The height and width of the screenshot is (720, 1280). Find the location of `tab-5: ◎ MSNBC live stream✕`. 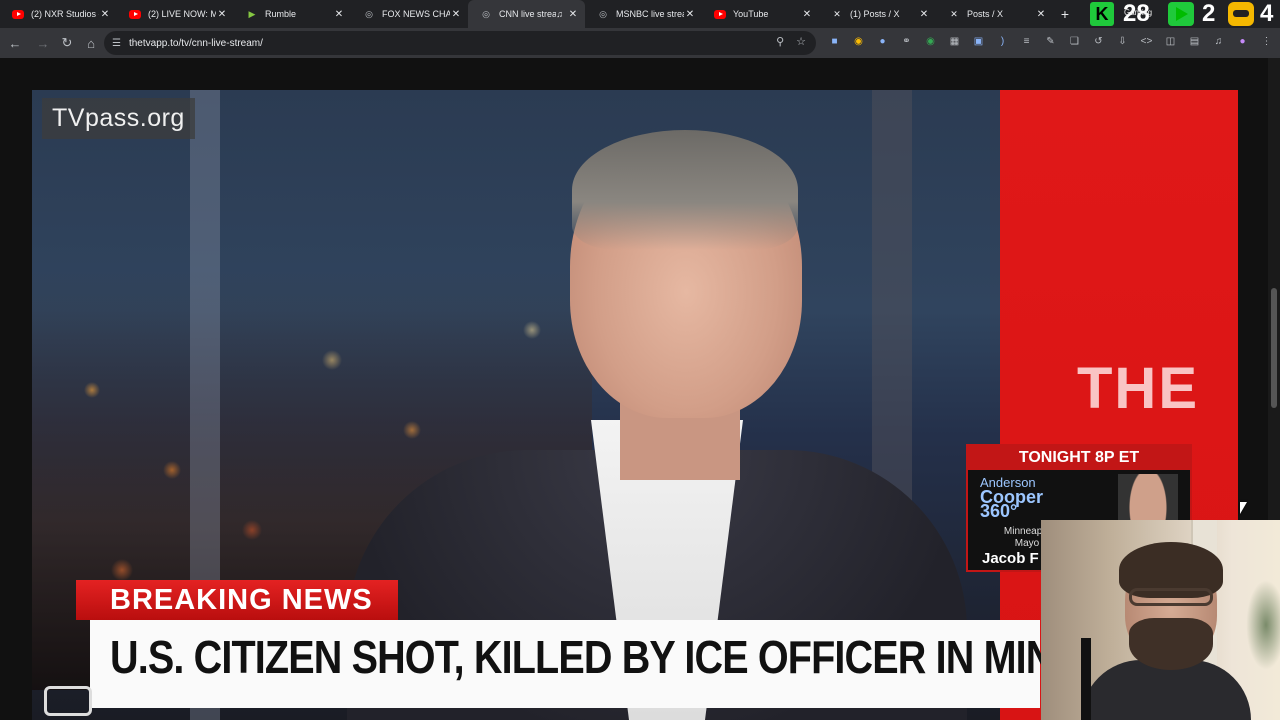

tab-5: ◎ MSNBC live stream✕ is located at coordinates (643, 14).